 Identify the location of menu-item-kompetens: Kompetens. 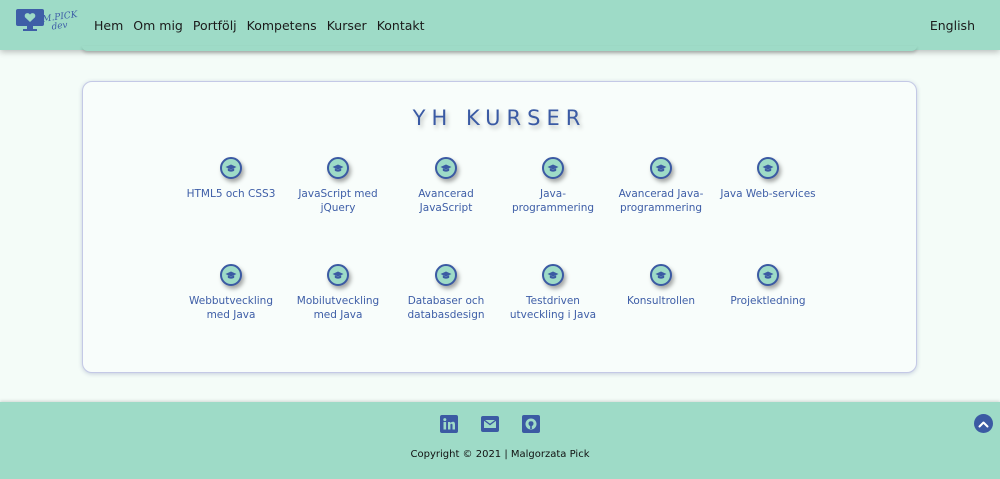
(282, 25).